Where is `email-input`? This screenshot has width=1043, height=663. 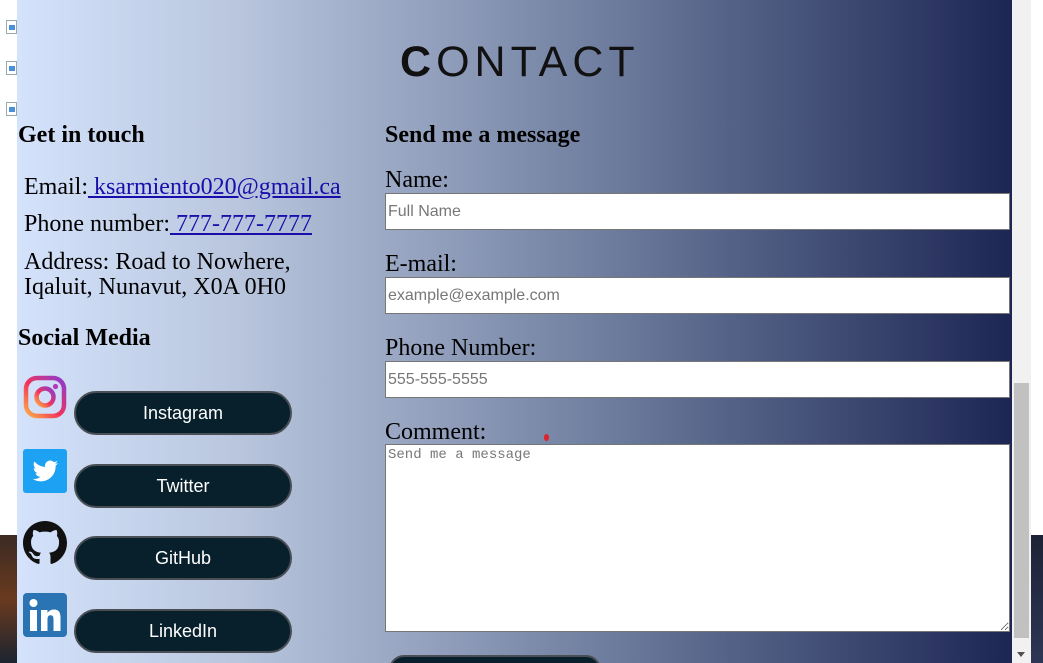 email-input is located at coordinates (697, 295).